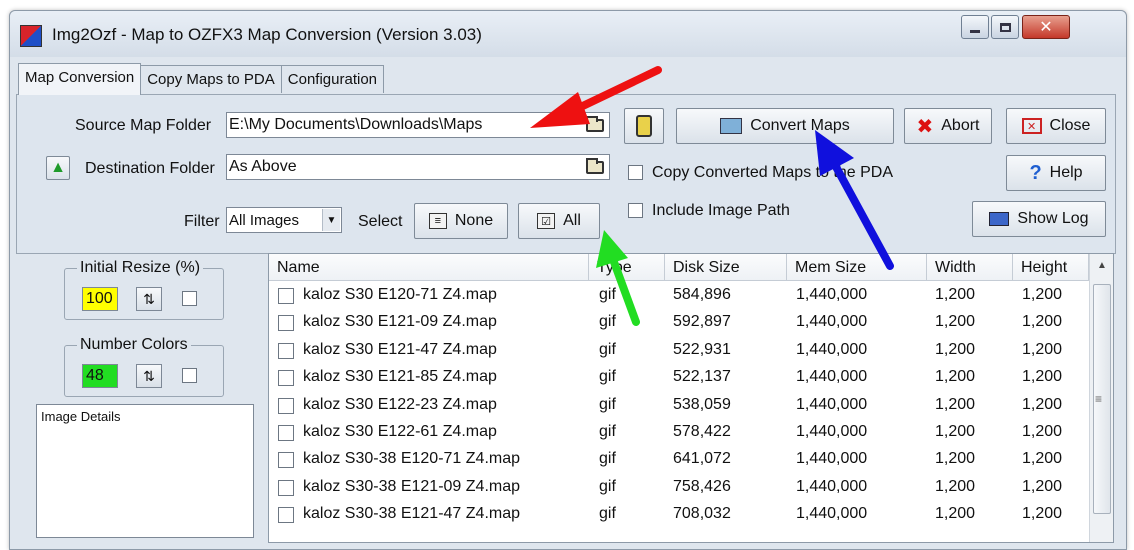  What do you see at coordinates (785, 126) in the screenshot?
I see `convert-maps-button: Convert Maps` at bounding box center [785, 126].